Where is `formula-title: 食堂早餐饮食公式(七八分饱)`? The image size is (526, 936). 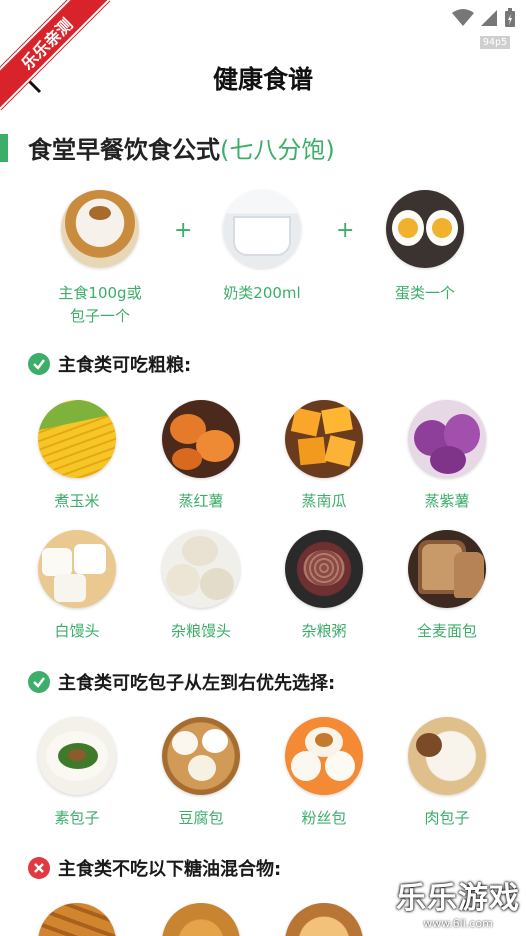 formula-title: 食堂早餐饮食公式(七八分饱) is located at coordinates (181, 147).